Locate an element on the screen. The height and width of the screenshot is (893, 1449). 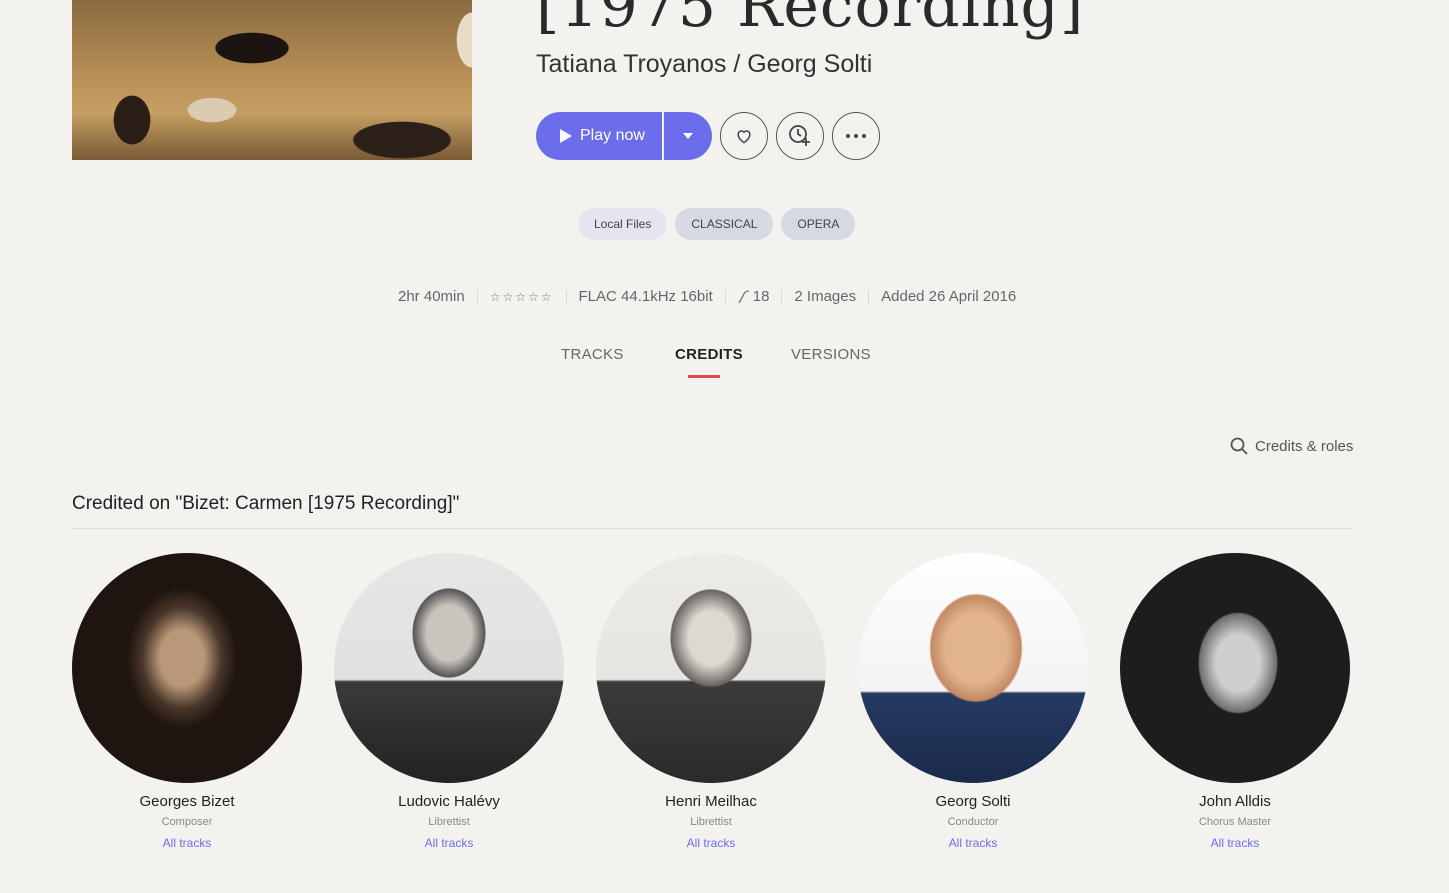
clock-plus-icon is located at coordinates (799, 135).